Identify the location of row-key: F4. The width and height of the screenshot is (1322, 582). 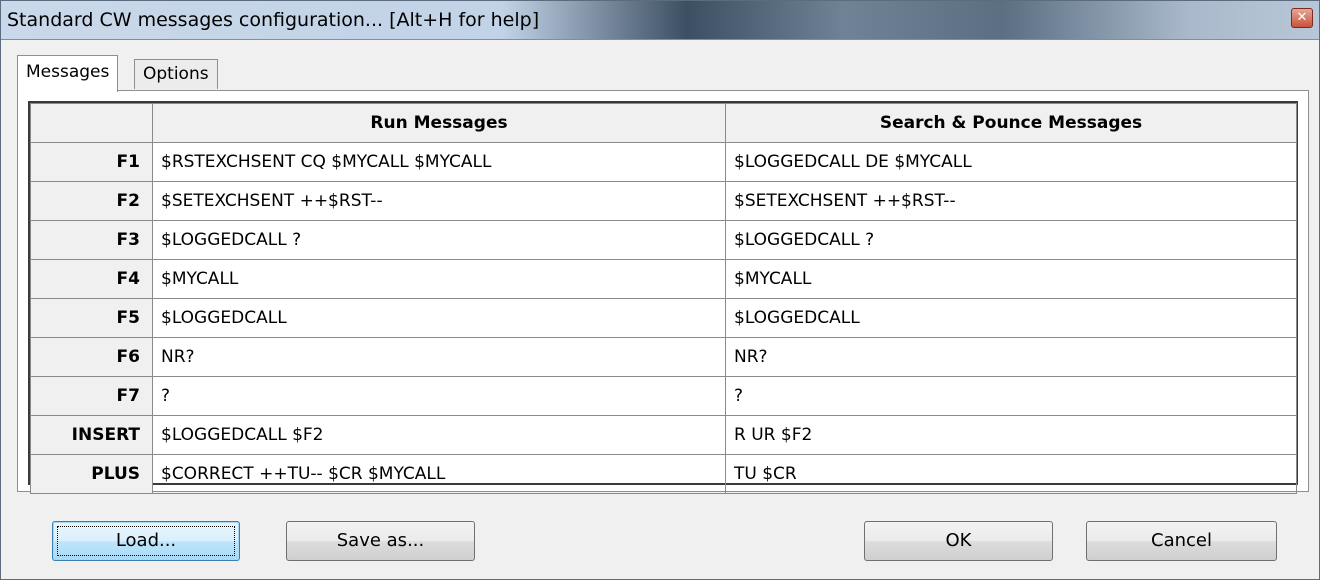
(91, 279).